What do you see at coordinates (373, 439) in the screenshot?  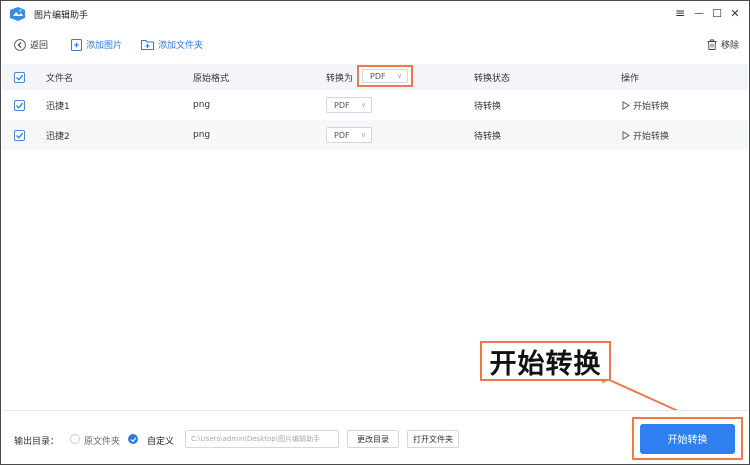 I see `change-dir-button: 更改目录` at bounding box center [373, 439].